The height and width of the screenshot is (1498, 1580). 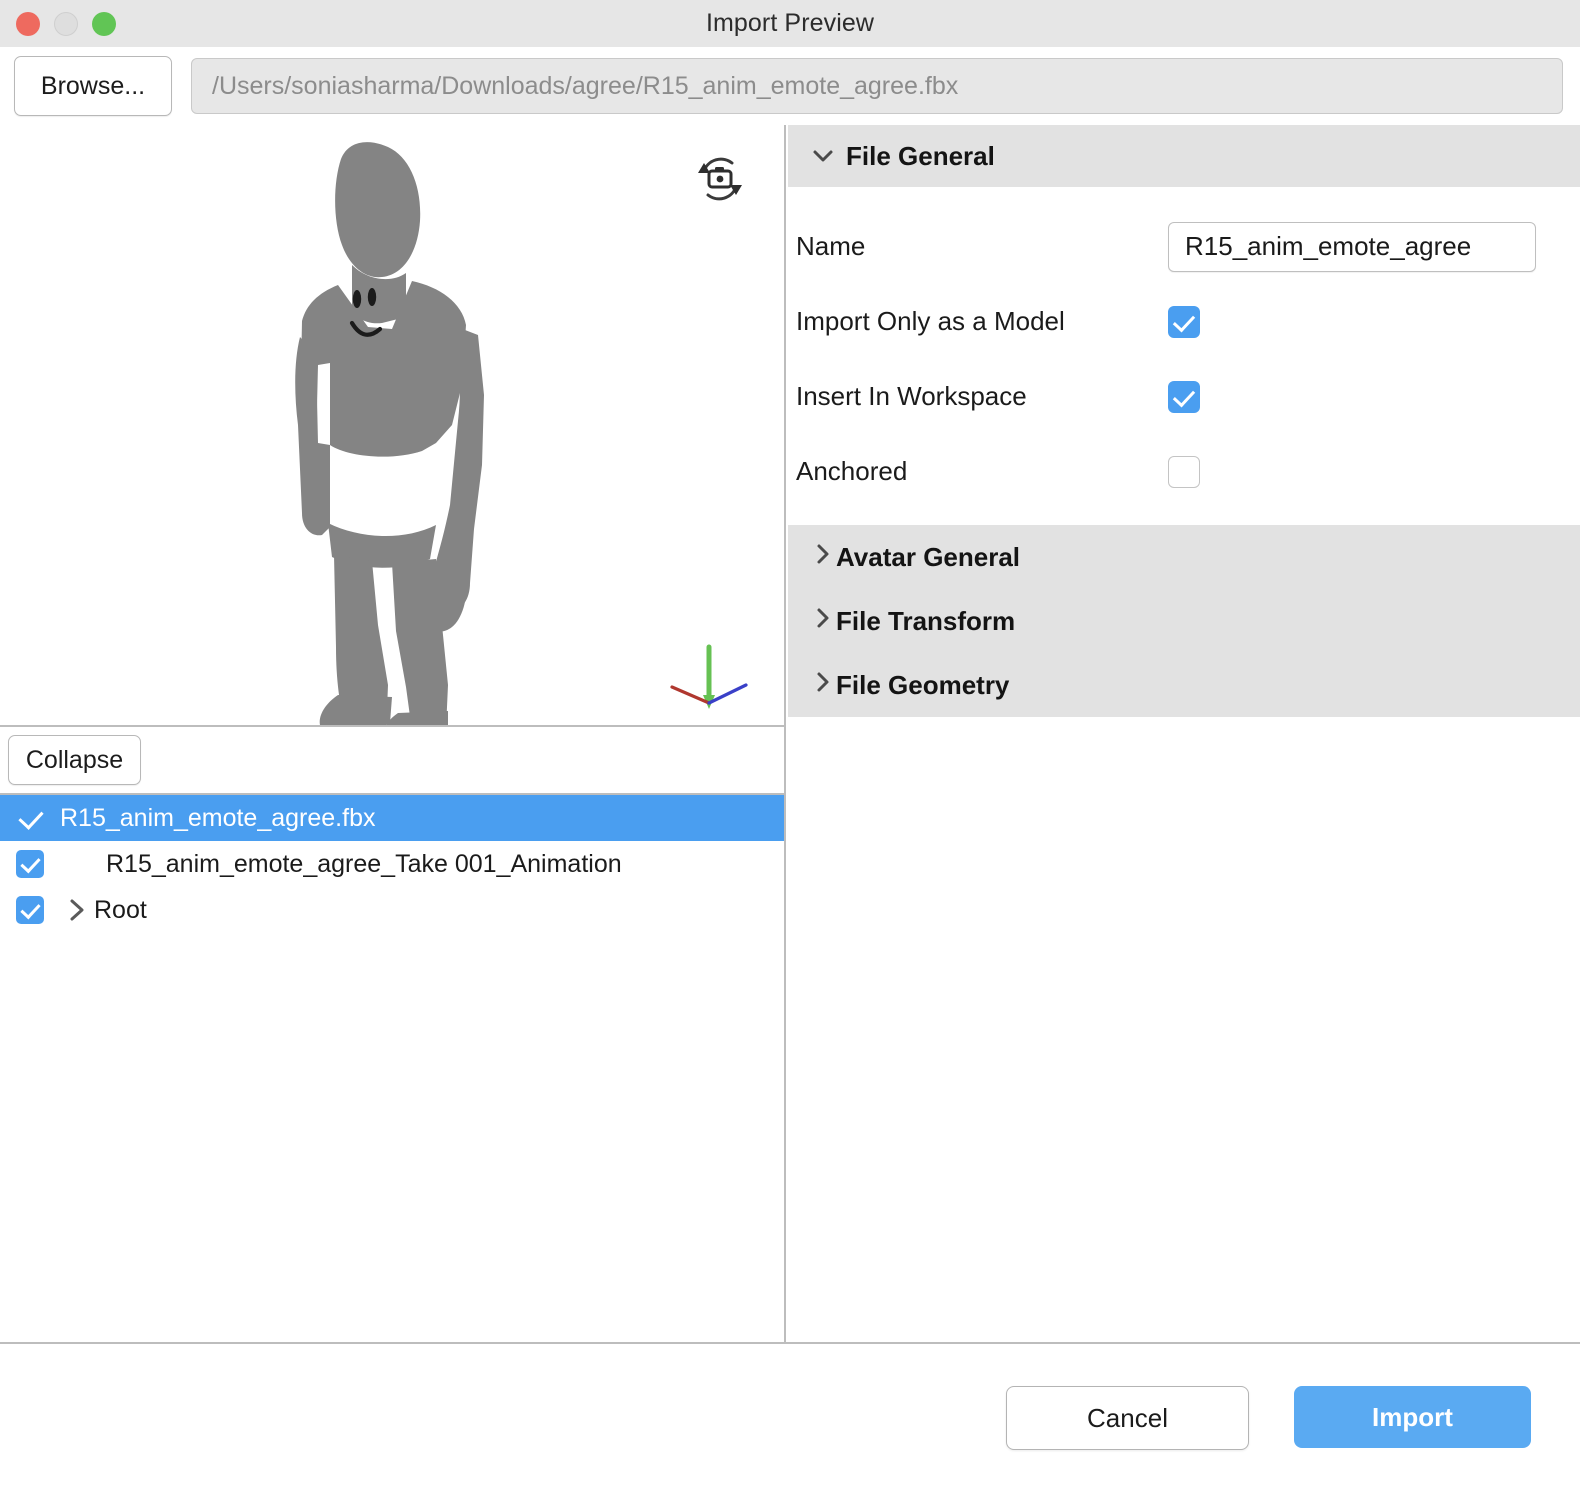 I want to click on axis-orientation-gizmo, so click(x=709, y=678).